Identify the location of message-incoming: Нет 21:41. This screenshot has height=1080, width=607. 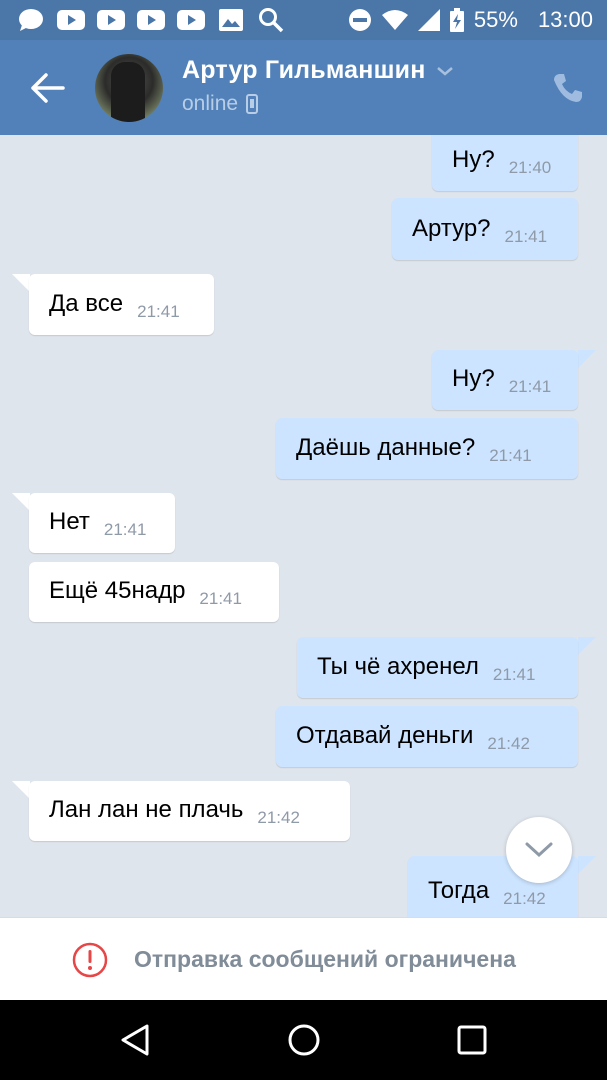
(102, 523).